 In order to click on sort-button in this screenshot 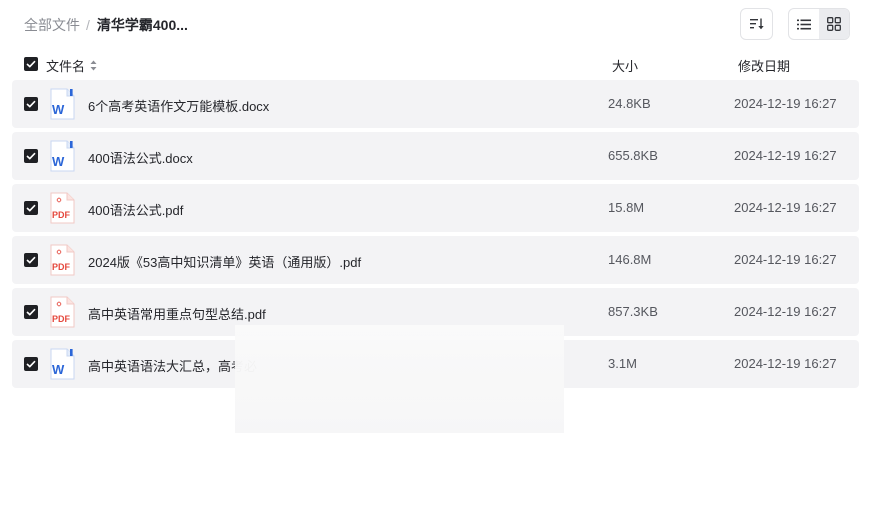, I will do `click(756, 24)`.